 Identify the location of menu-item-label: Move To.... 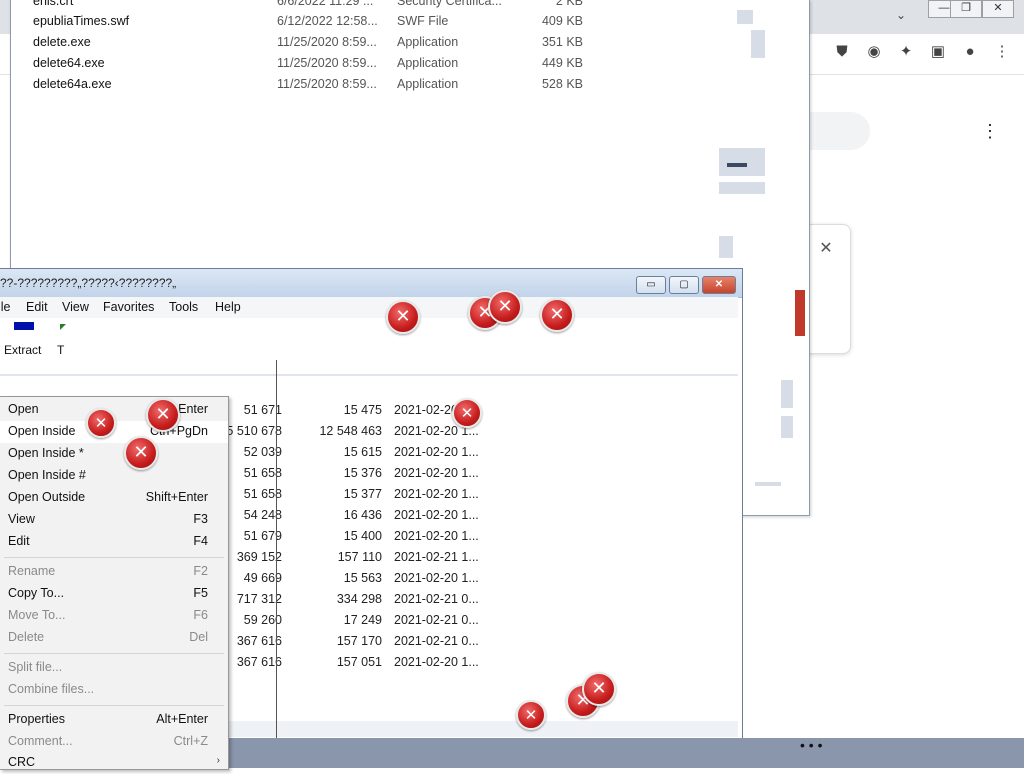
(37, 615).